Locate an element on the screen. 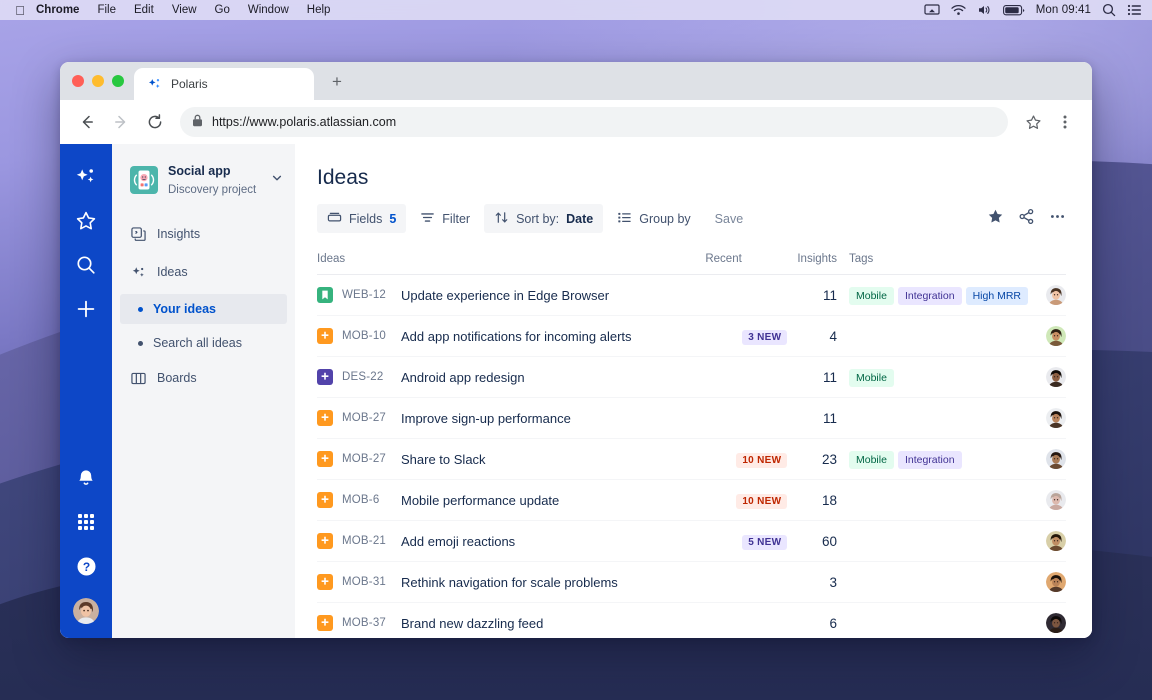  filter-button: Filter is located at coordinates (445, 218).